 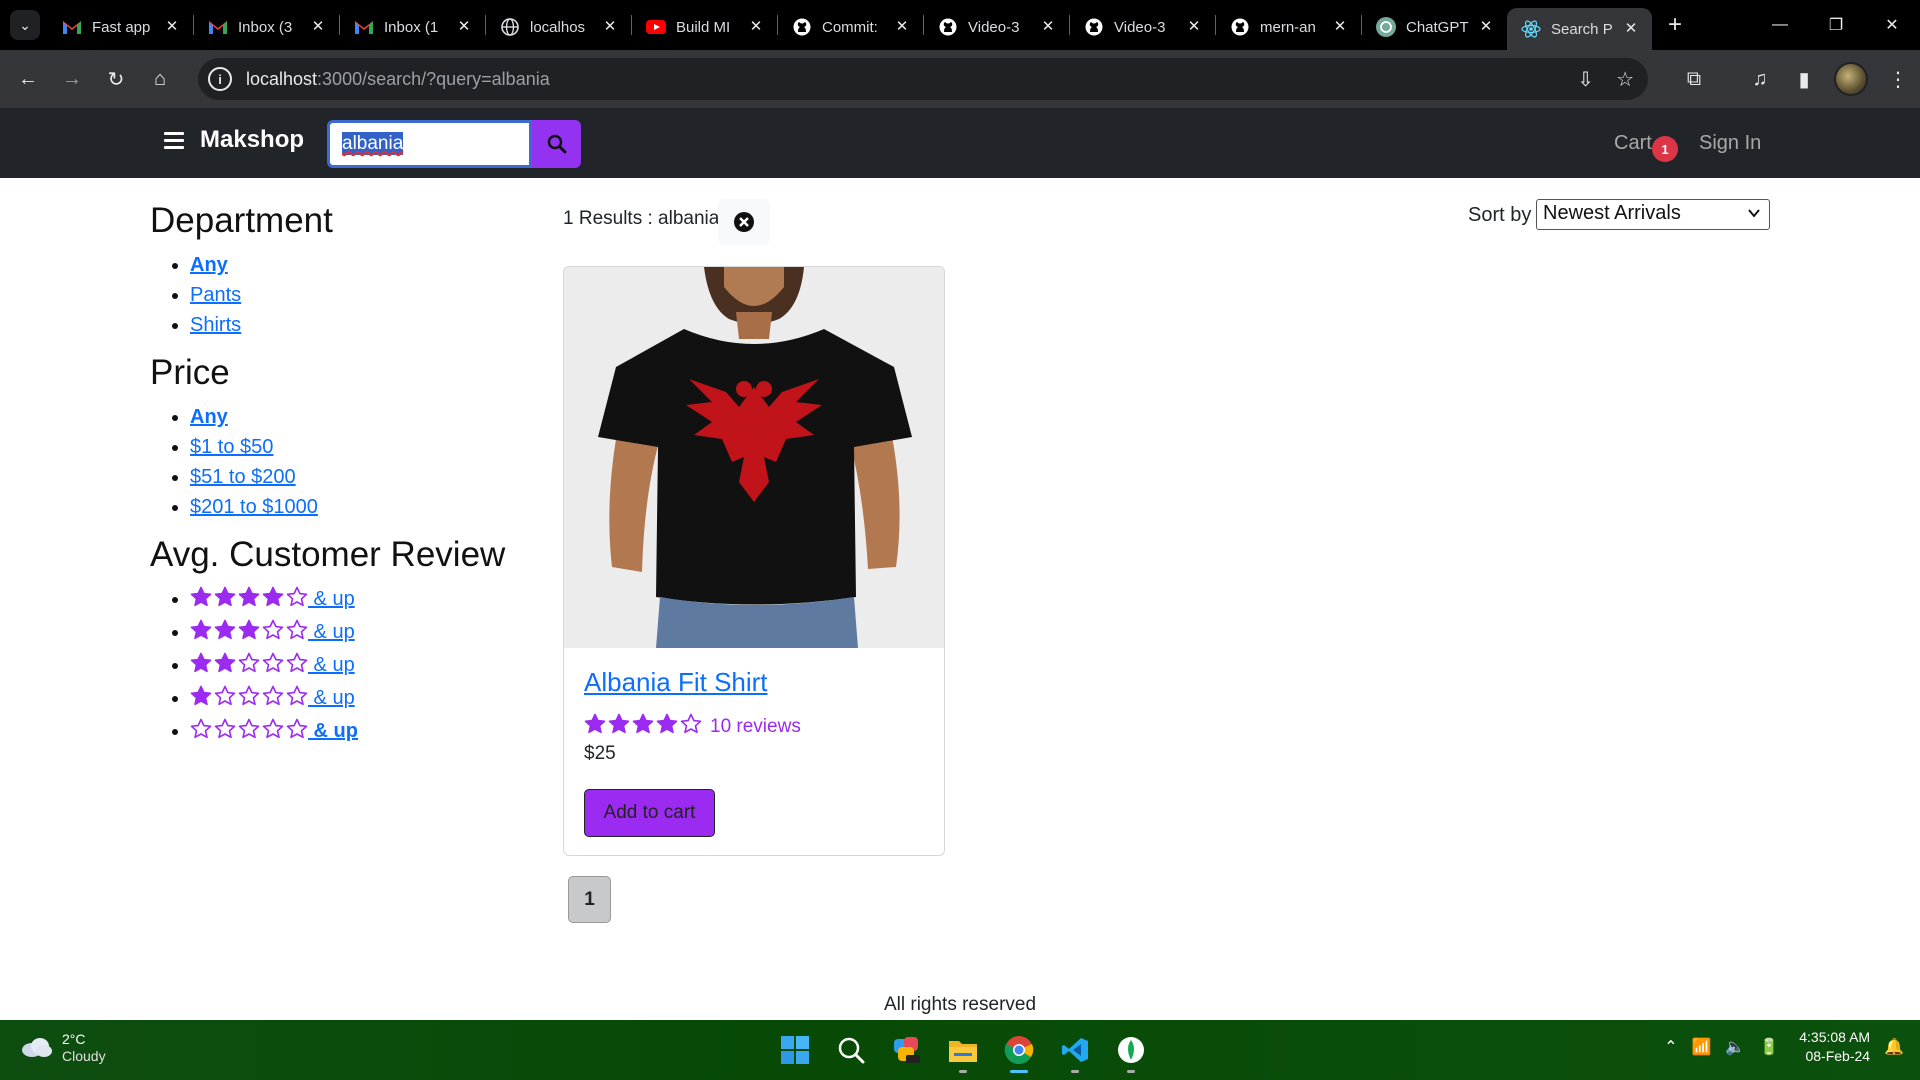 What do you see at coordinates (1585, 79) in the screenshot?
I see `install-app-icon: ⇩` at bounding box center [1585, 79].